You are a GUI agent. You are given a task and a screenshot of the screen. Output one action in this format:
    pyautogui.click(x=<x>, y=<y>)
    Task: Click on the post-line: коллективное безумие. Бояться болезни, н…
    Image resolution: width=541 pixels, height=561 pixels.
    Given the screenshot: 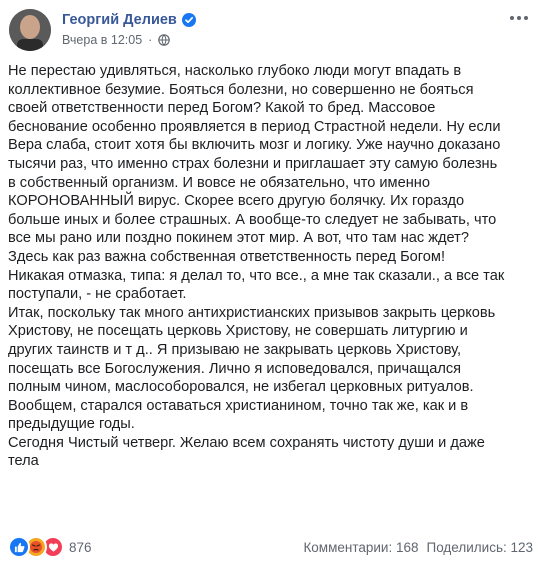 What is the action you would take?
    pyautogui.click(x=241, y=89)
    